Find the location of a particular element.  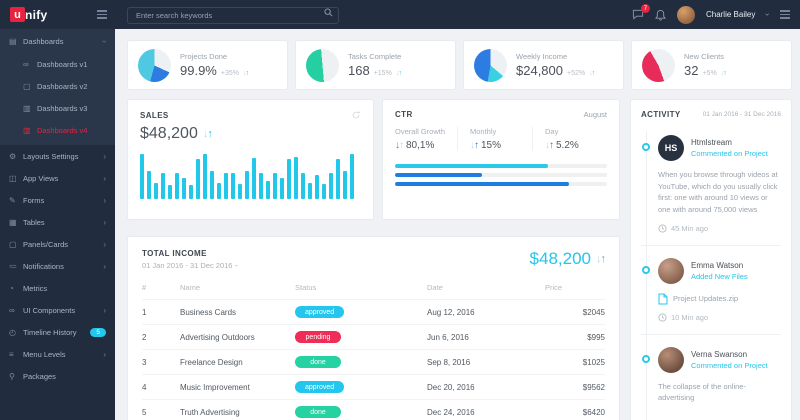

sidebar-item-packages: ⚲ Packages is located at coordinates (57, 376).